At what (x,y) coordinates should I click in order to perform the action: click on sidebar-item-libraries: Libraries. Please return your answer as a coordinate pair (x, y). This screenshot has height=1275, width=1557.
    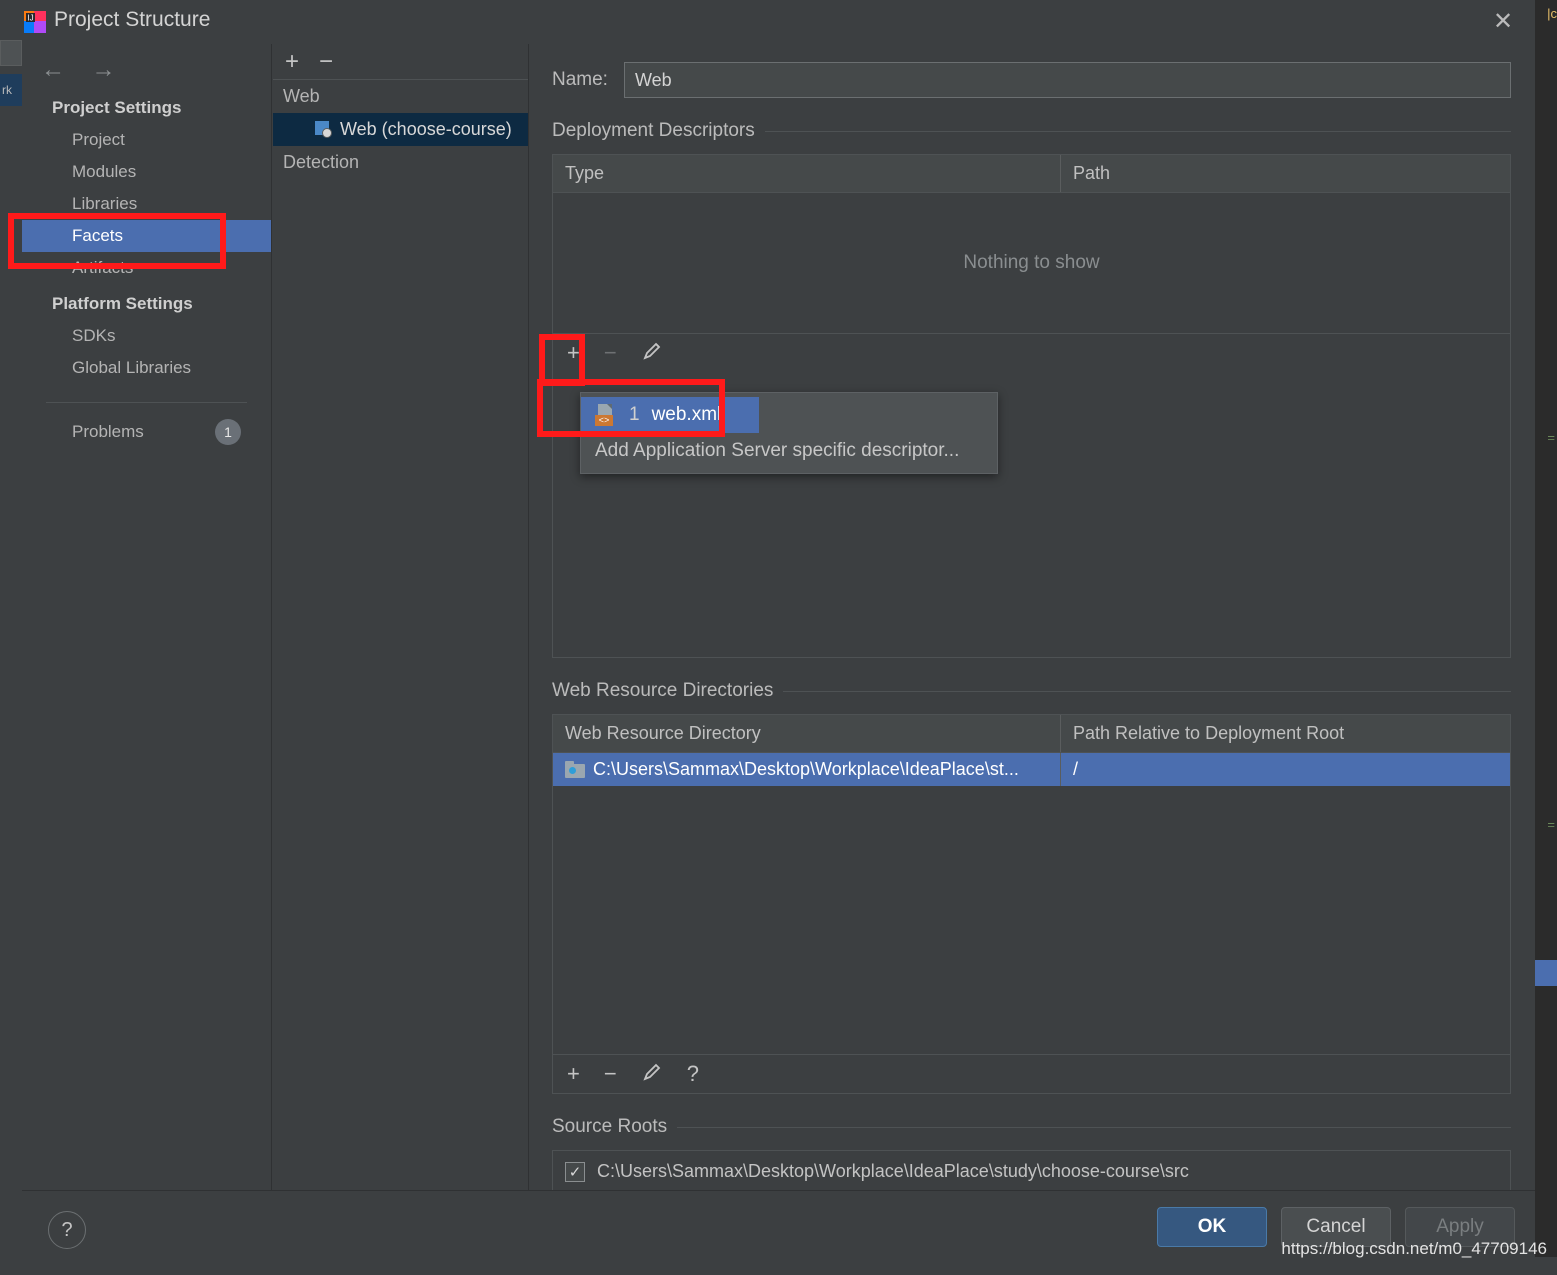
    Looking at the image, I should click on (146, 204).